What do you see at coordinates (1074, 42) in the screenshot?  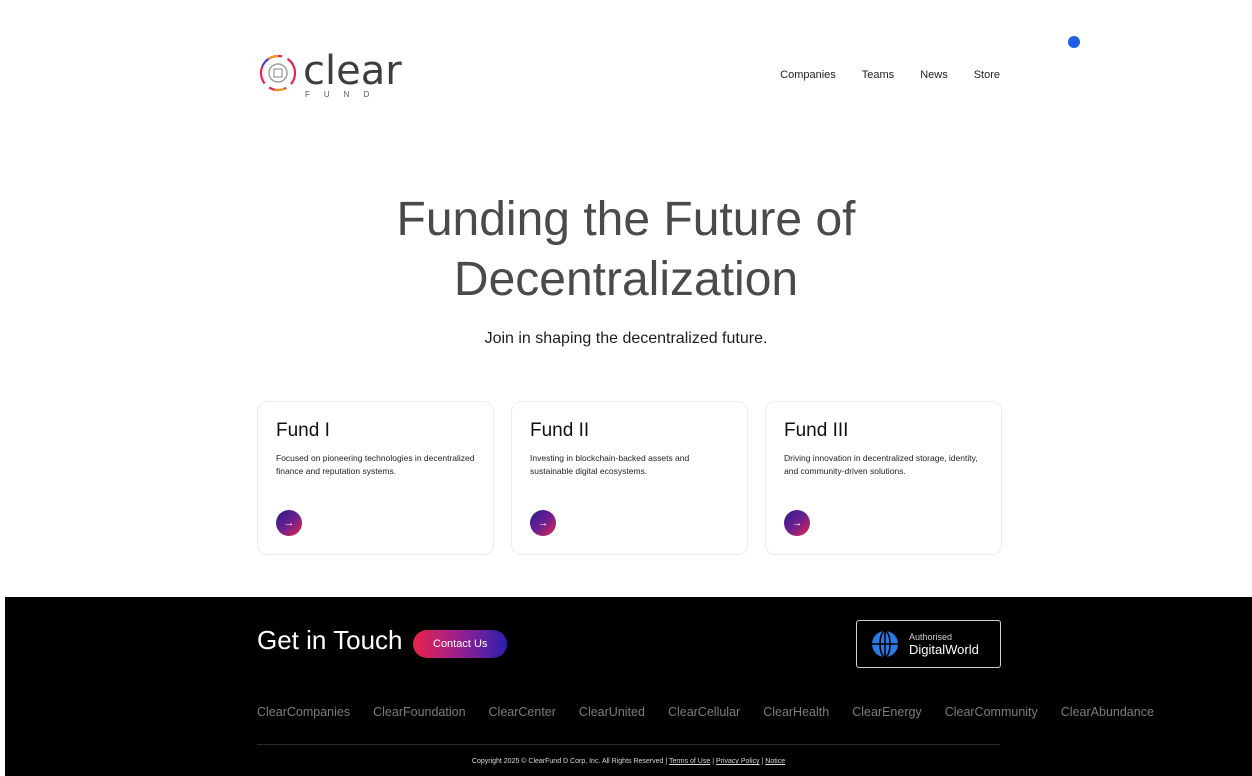 I see `notification-dot` at bounding box center [1074, 42].